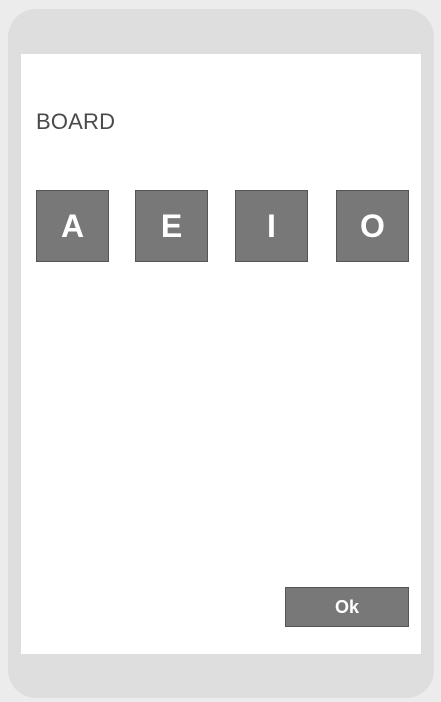  Describe the element at coordinates (347, 607) in the screenshot. I see `ok-button: Ok` at that location.